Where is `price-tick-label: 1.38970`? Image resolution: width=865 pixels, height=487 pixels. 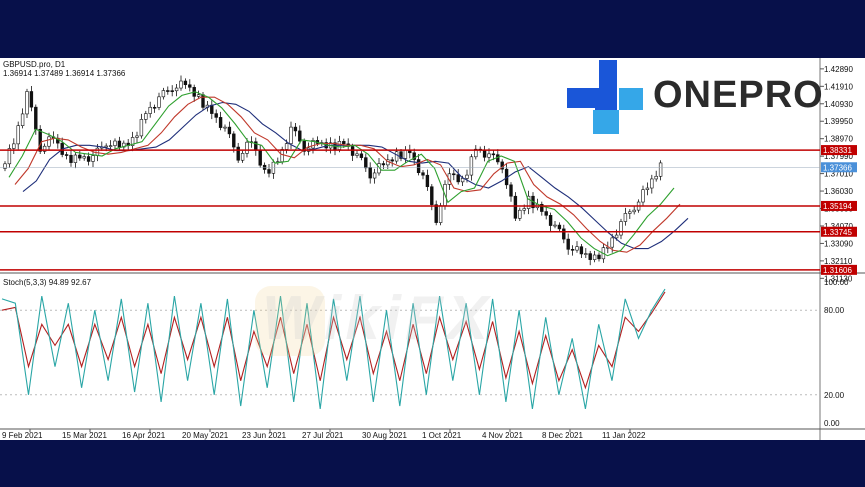
price-tick-label: 1.38970 is located at coordinates (838, 139).